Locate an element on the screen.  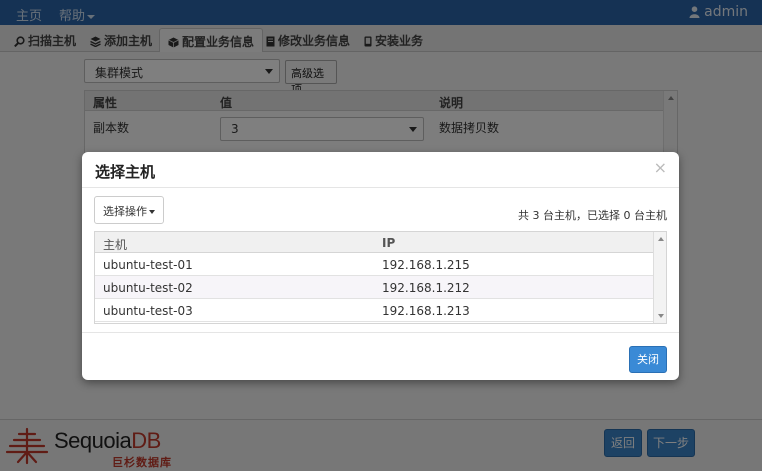
chevron-down-icon is located at coordinates (152, 212).